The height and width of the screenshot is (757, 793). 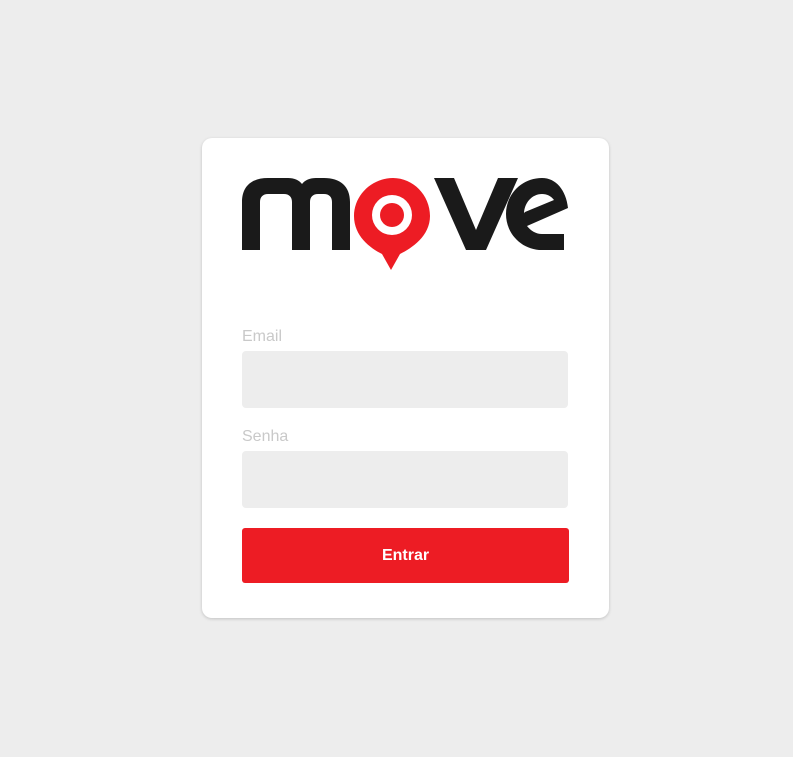 I want to click on login-button: Entrar, so click(x=405, y=555).